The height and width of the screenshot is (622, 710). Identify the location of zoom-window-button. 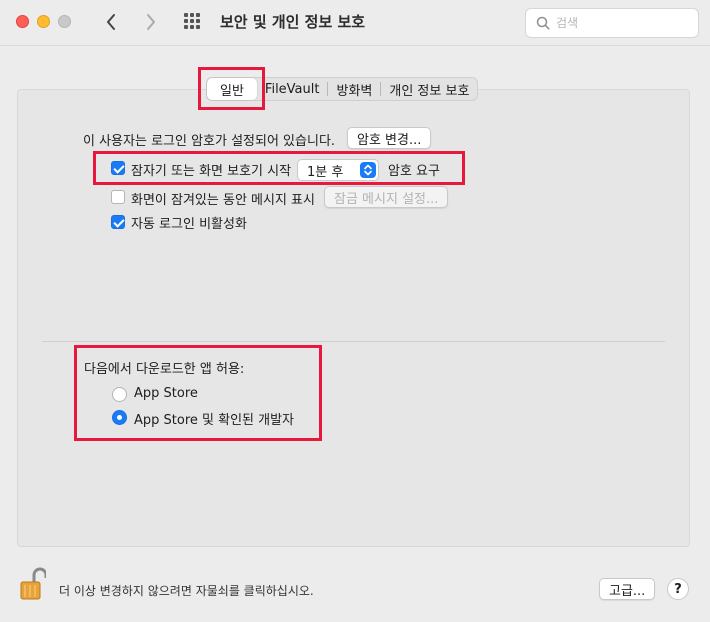
(64, 21).